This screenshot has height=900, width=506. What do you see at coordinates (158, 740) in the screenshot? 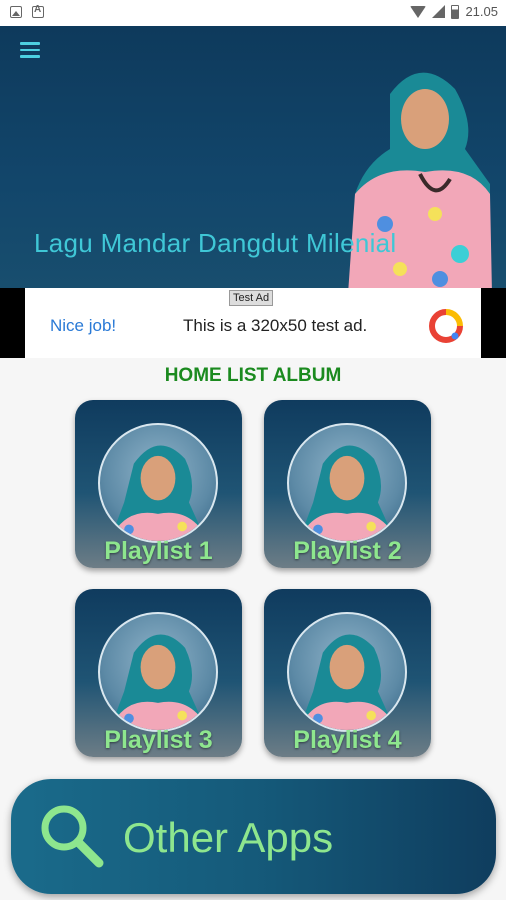
I see `playlist-3-label: Playlist 3` at bounding box center [158, 740].